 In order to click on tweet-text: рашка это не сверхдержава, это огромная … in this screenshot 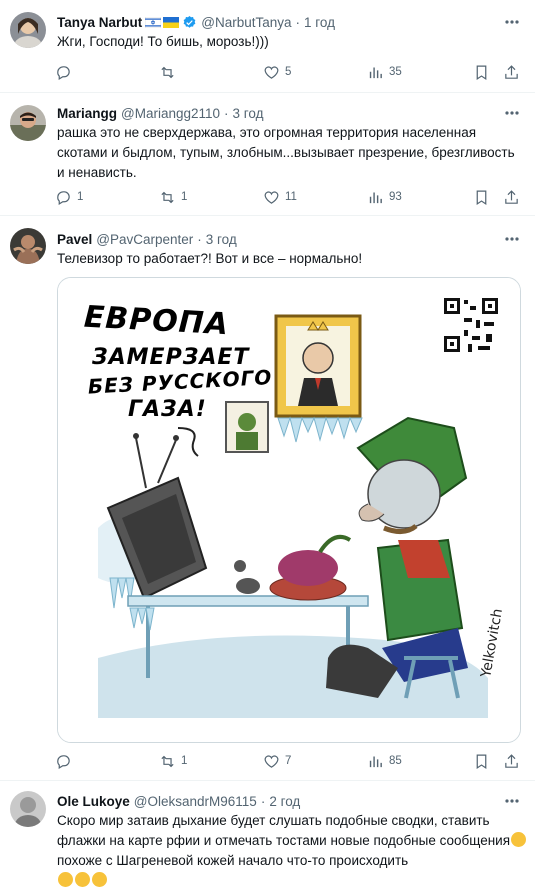, I will do `click(286, 152)`.